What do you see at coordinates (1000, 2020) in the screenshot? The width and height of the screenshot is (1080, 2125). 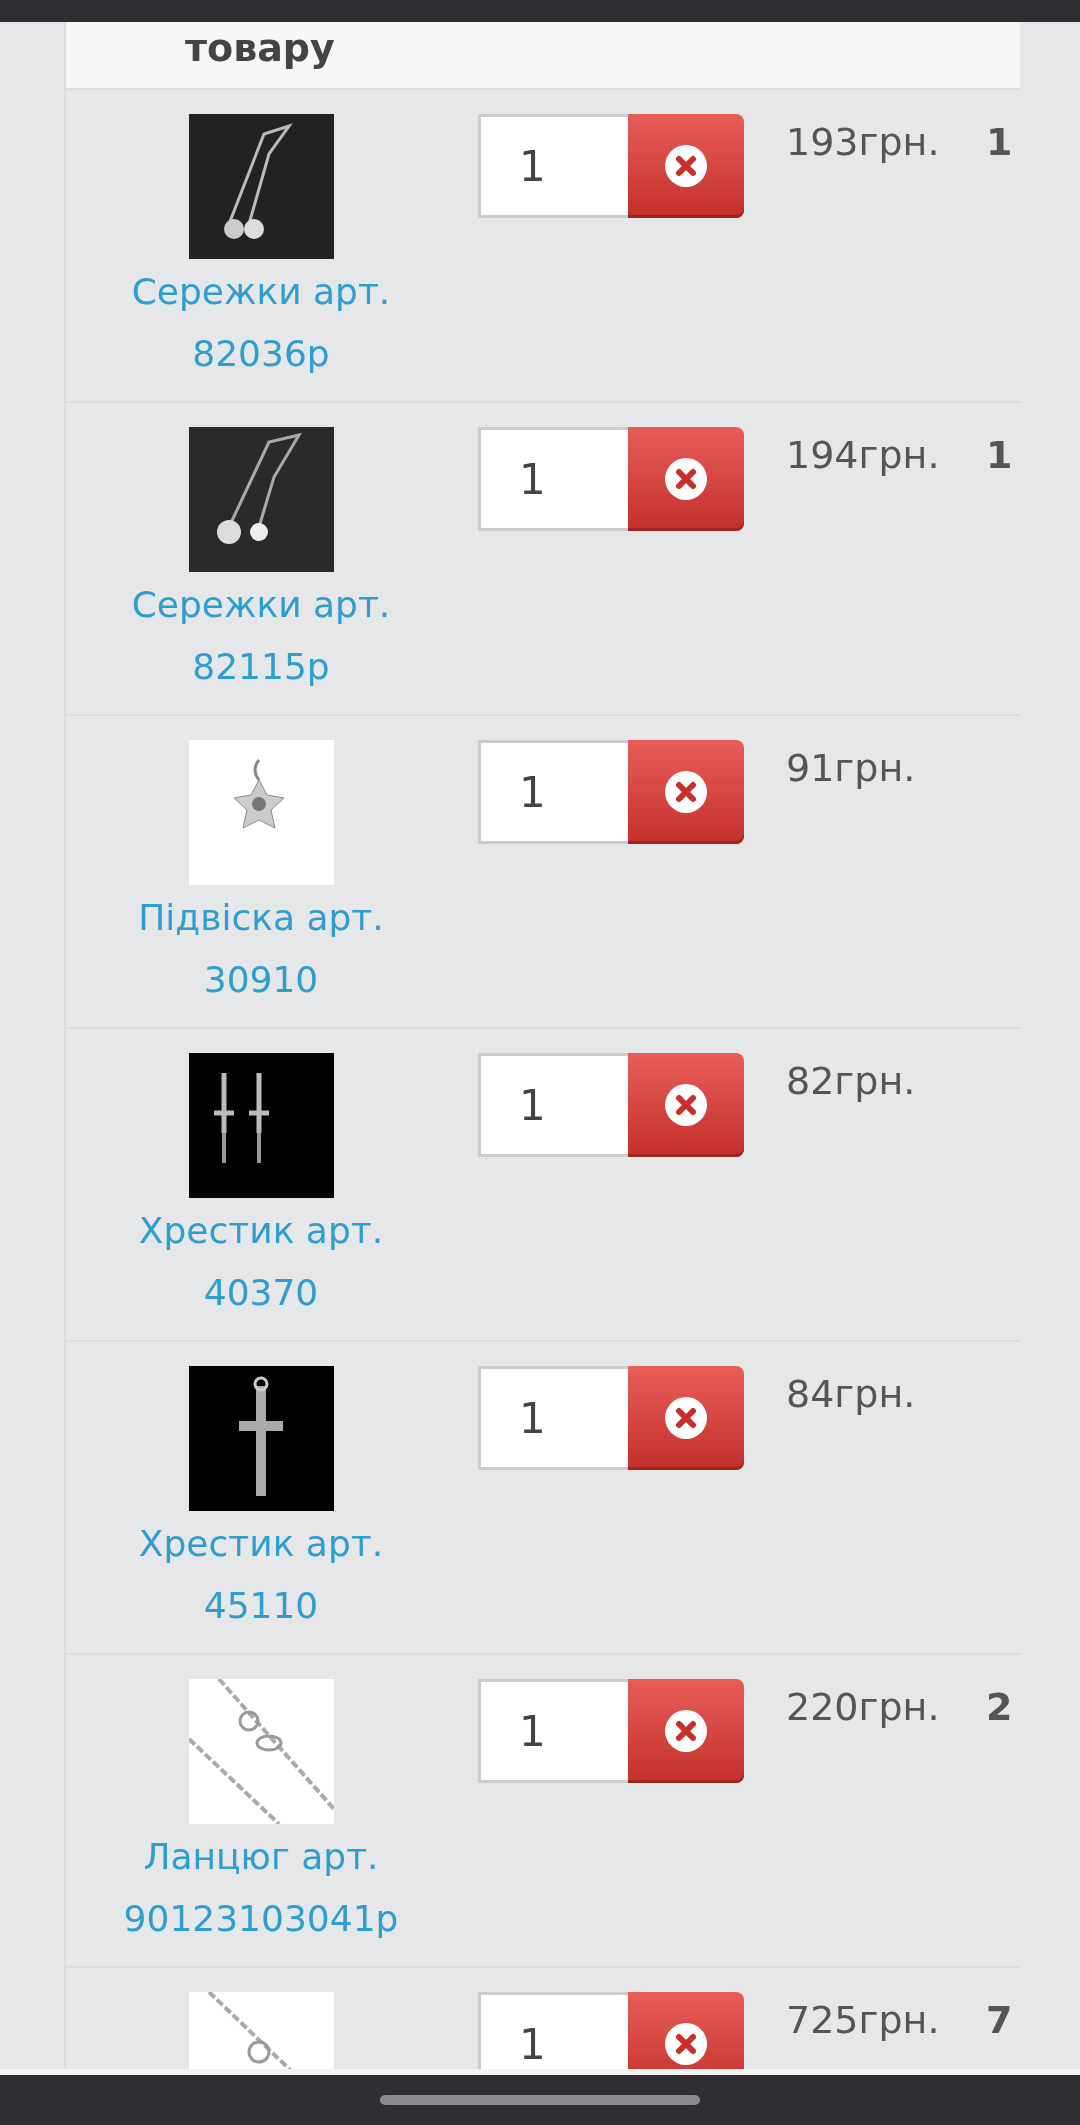 I see `total-text: 7` at bounding box center [1000, 2020].